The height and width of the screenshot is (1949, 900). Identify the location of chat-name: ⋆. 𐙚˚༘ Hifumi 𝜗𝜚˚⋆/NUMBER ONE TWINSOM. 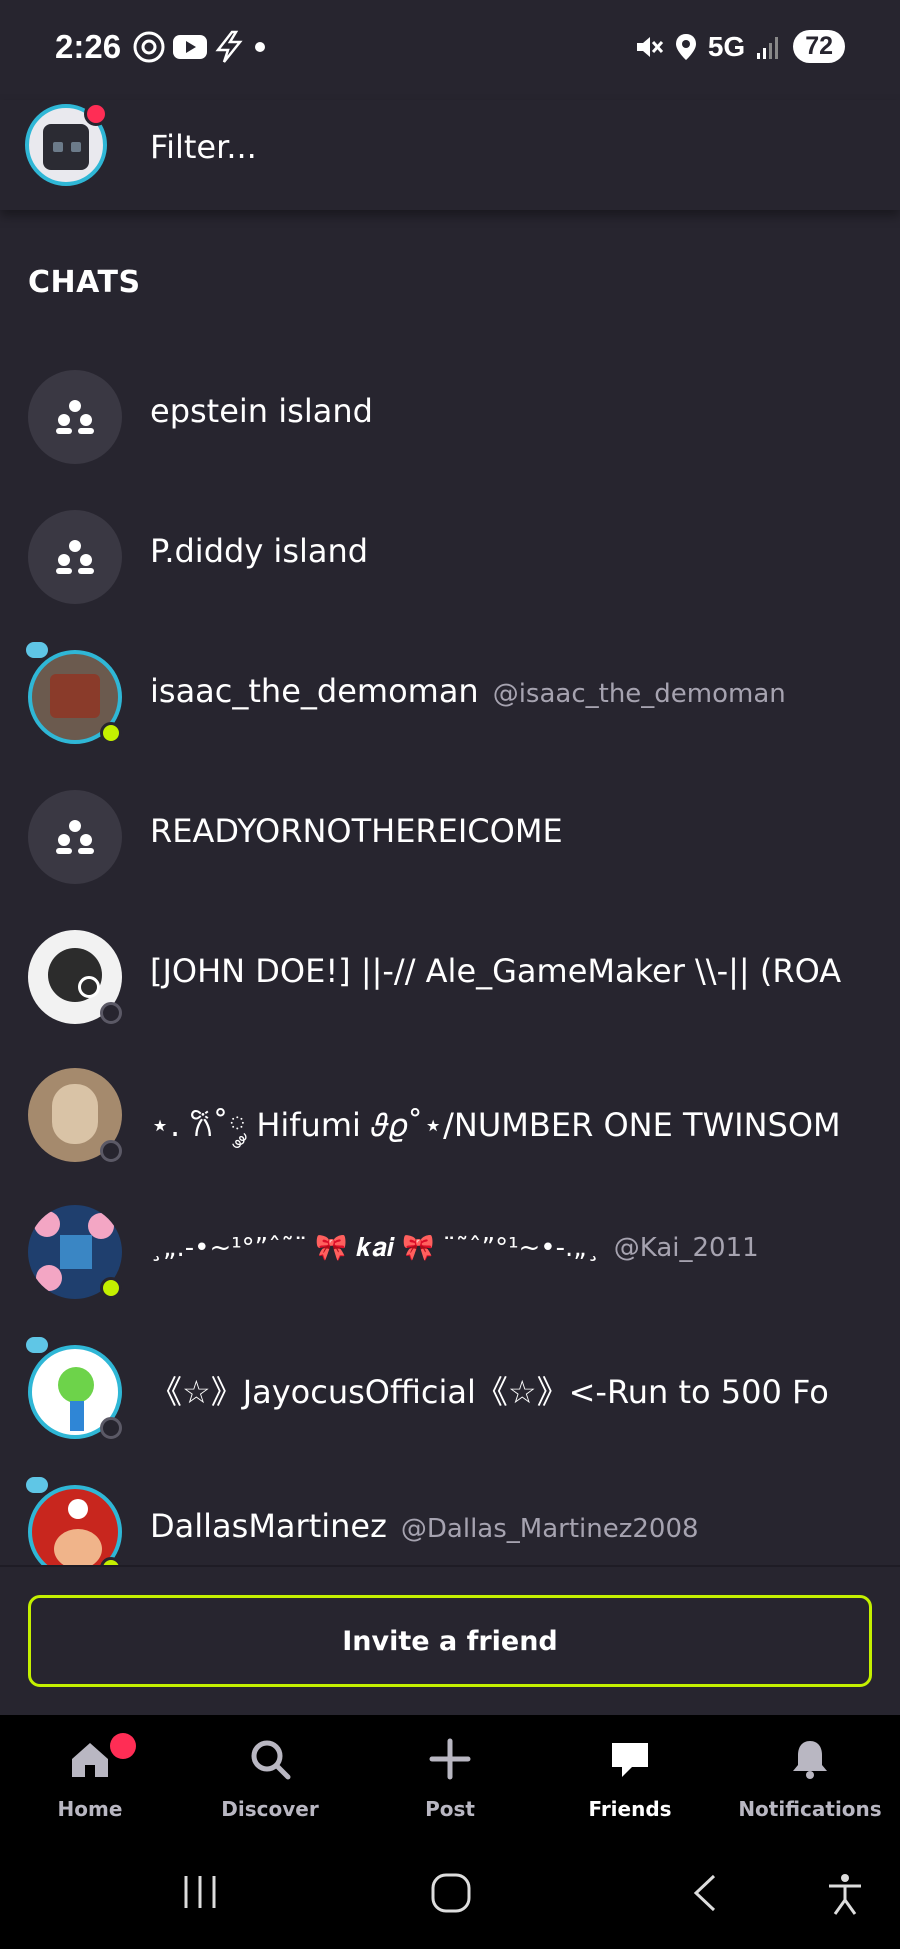
(495, 1135).